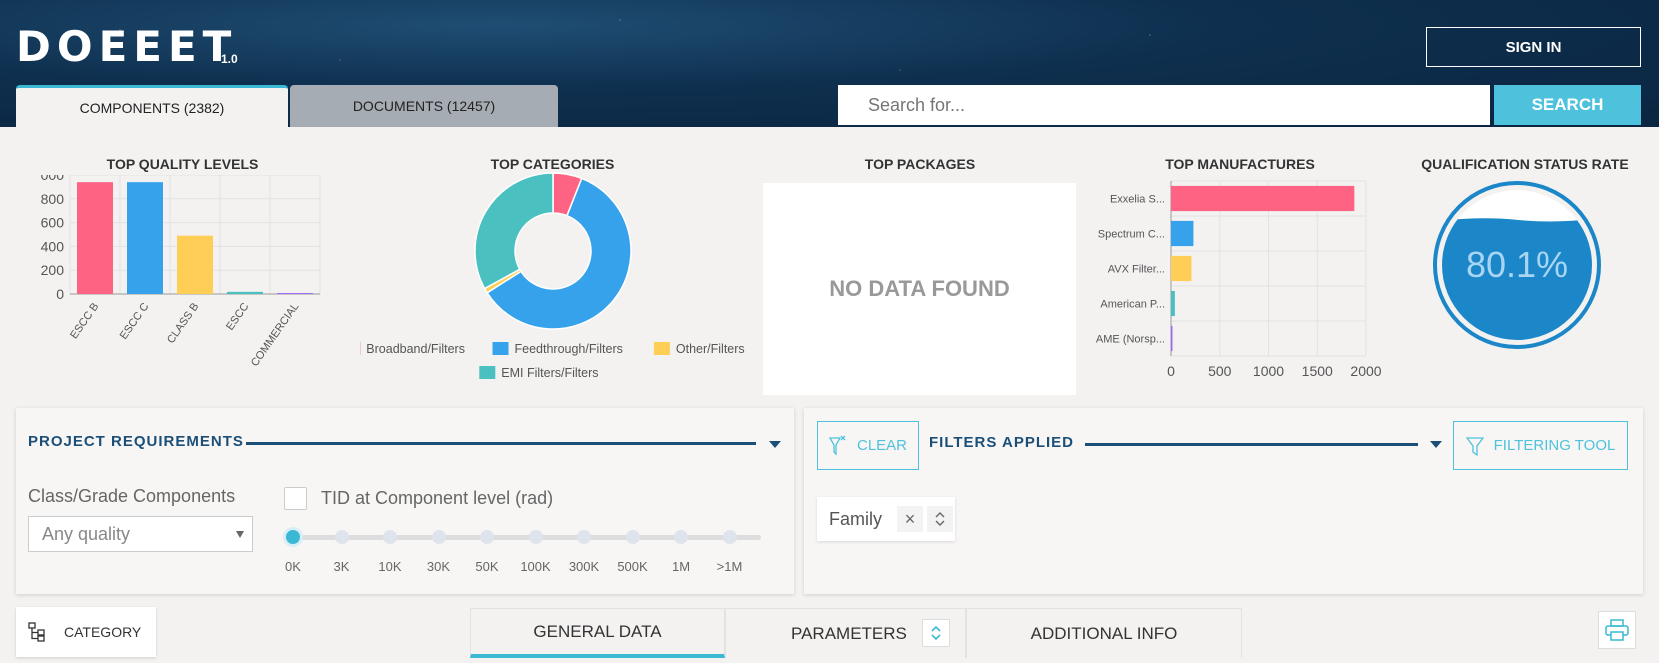 Image resolution: width=1659 pixels, height=663 pixels. Describe the element at coordinates (295, 293) in the screenshot. I see `bar-commercial` at that location.